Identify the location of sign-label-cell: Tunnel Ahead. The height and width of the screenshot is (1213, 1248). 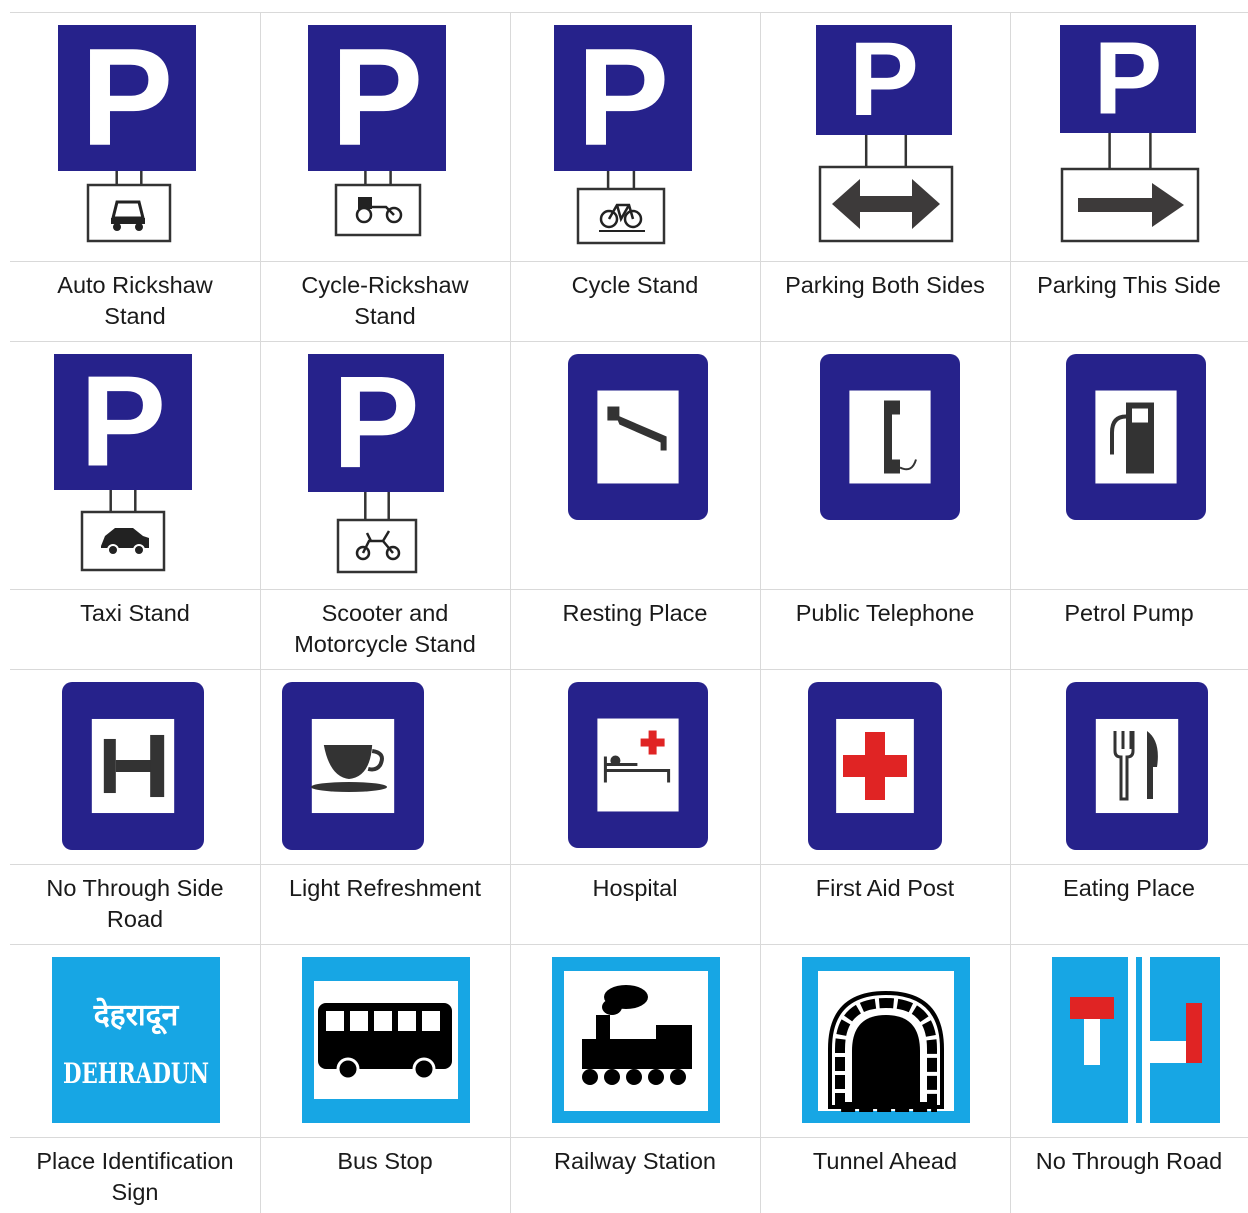
(885, 1175).